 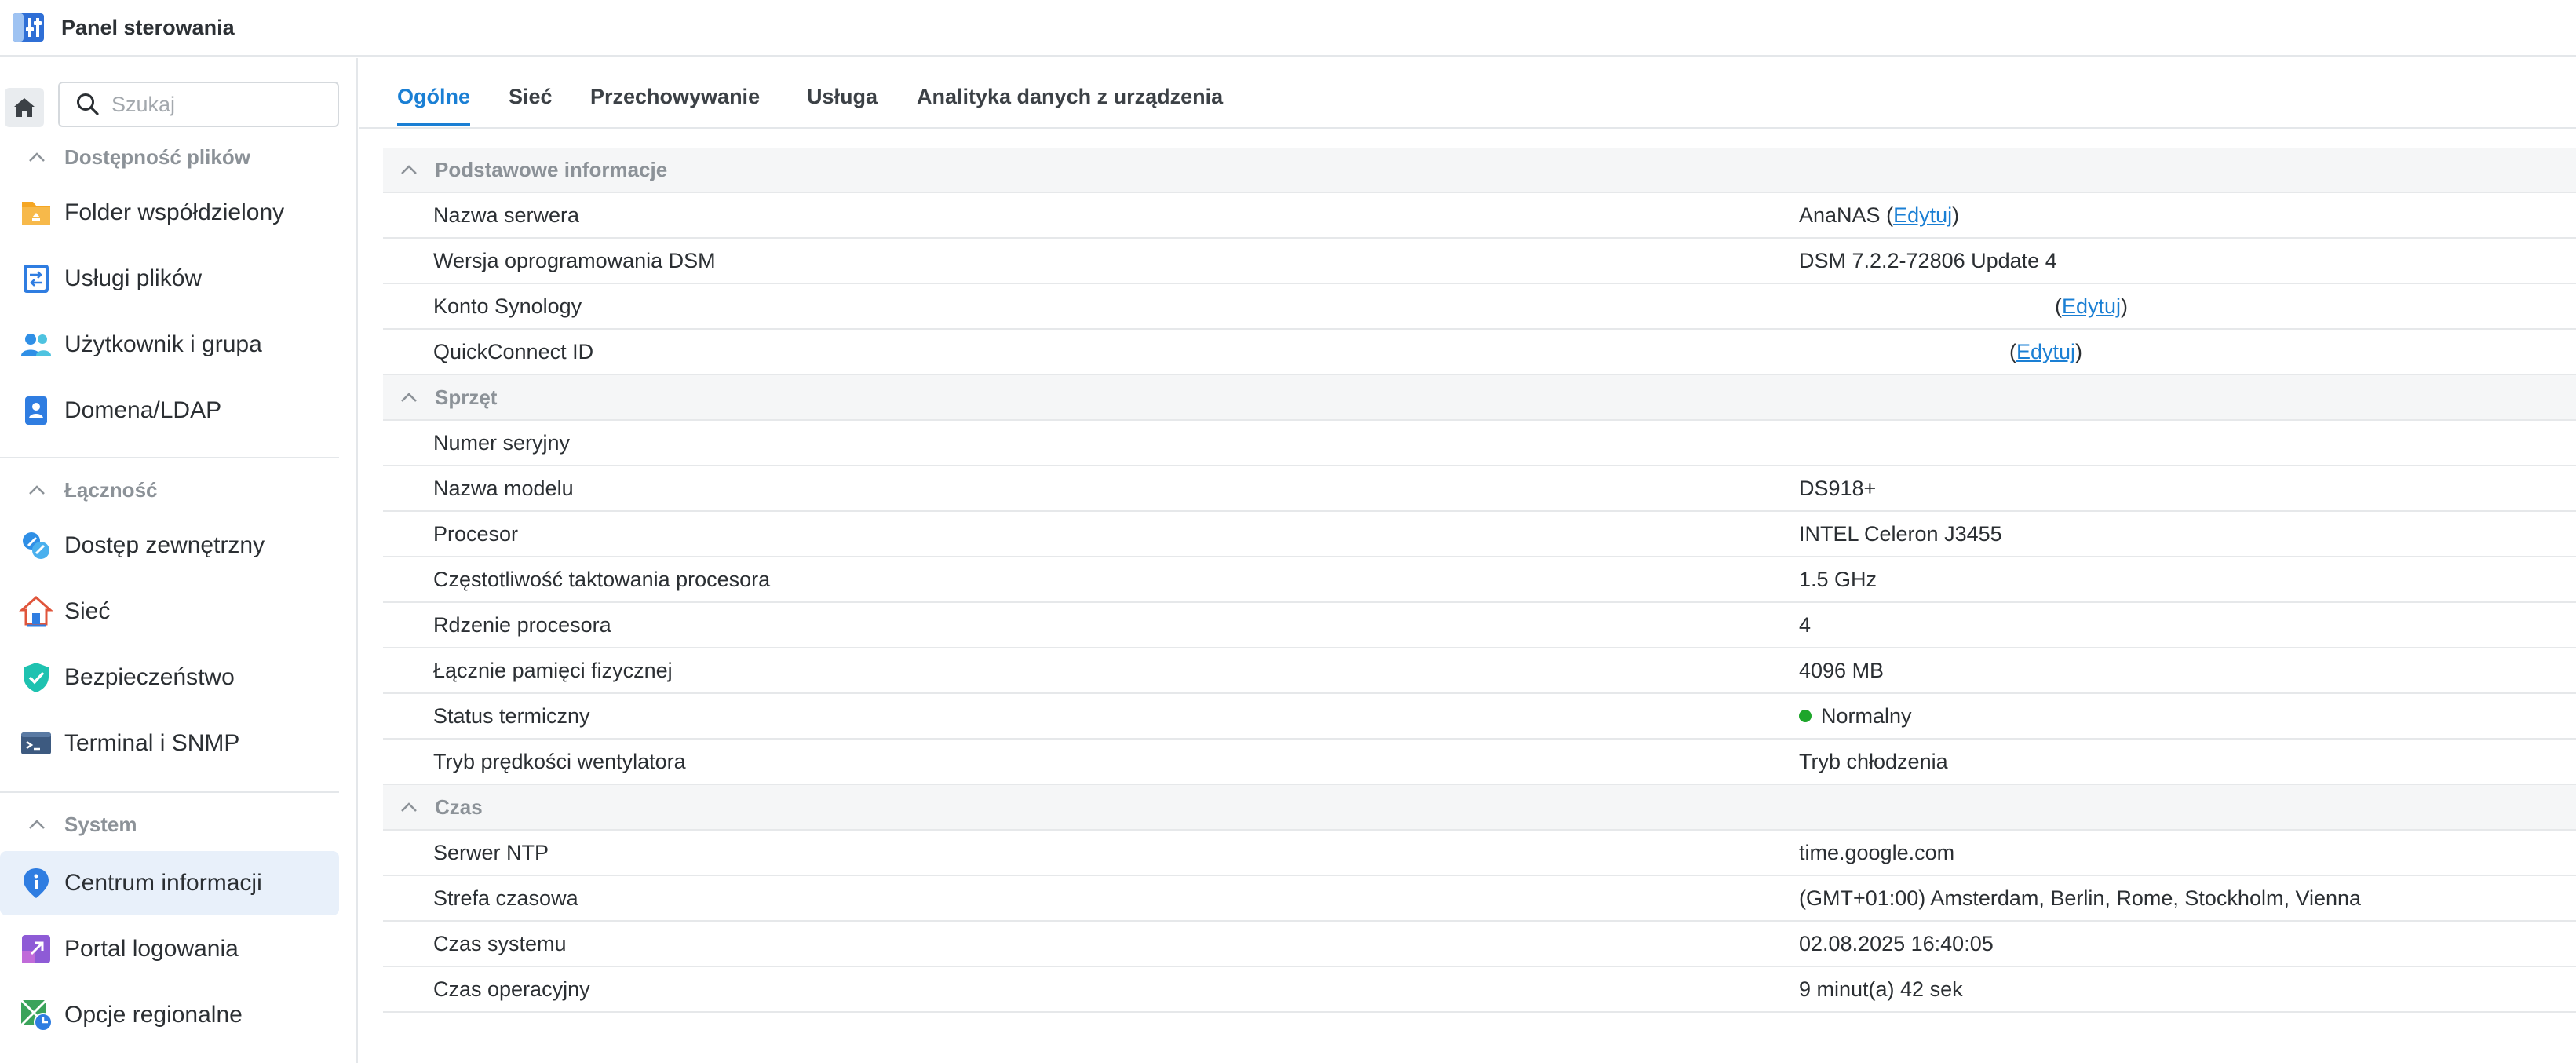 I want to click on status-dot-icon, so click(x=1805, y=715).